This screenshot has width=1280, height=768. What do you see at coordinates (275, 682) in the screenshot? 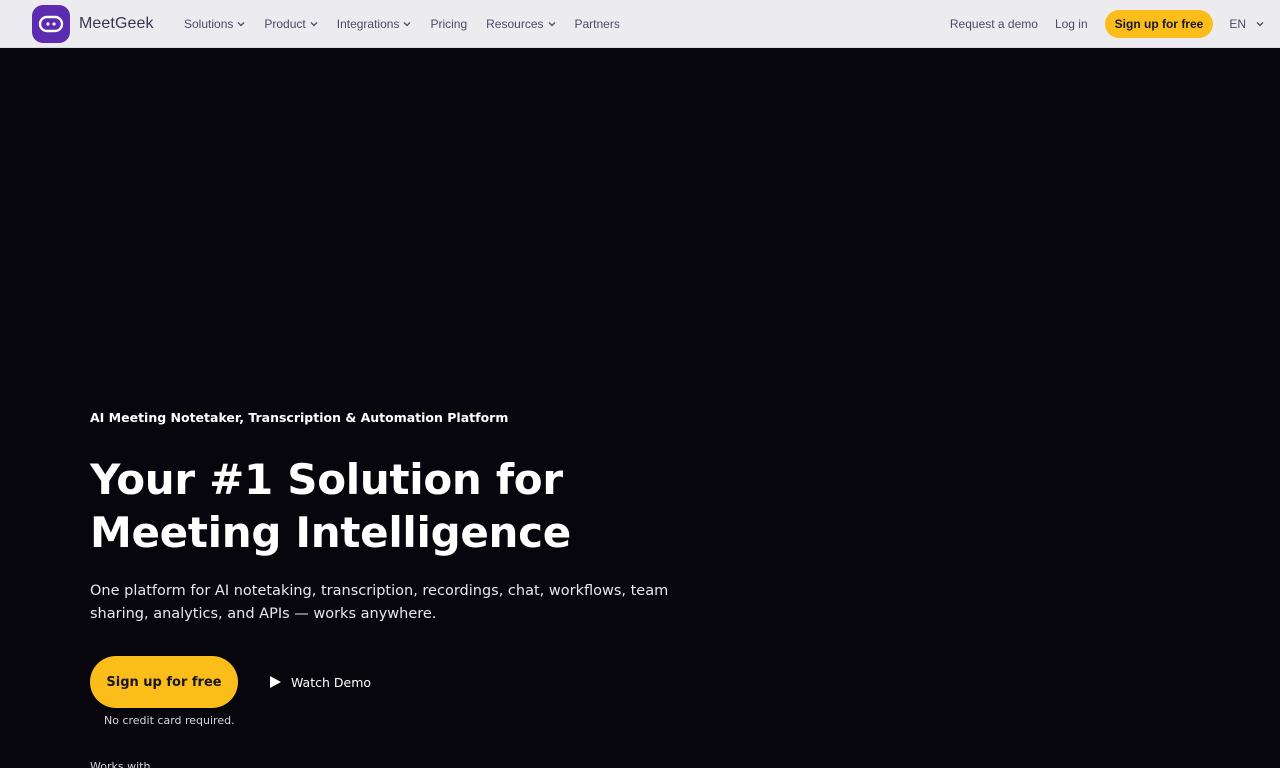
I see `play-icon` at bounding box center [275, 682].